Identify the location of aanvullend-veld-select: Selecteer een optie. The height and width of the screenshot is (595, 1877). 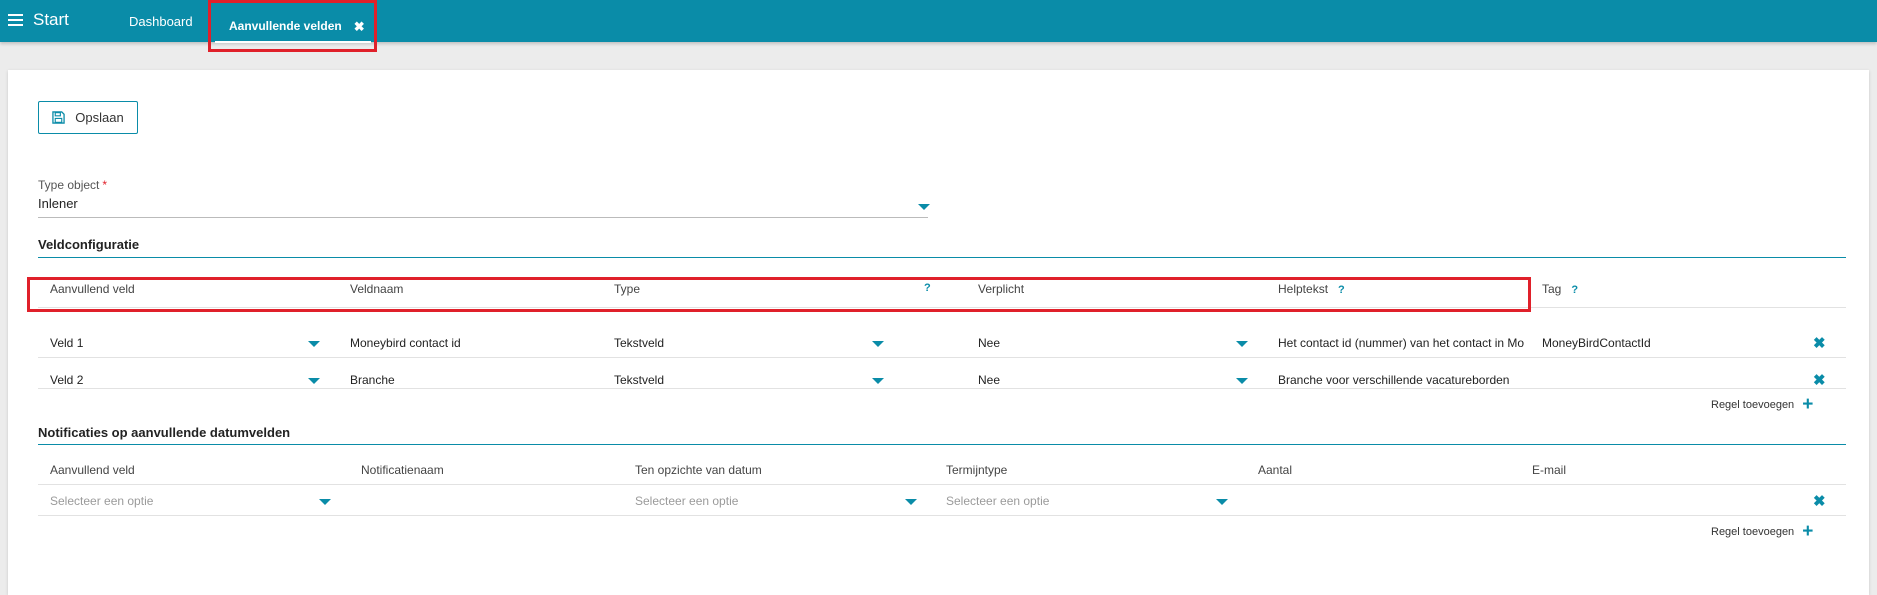
(180, 501).